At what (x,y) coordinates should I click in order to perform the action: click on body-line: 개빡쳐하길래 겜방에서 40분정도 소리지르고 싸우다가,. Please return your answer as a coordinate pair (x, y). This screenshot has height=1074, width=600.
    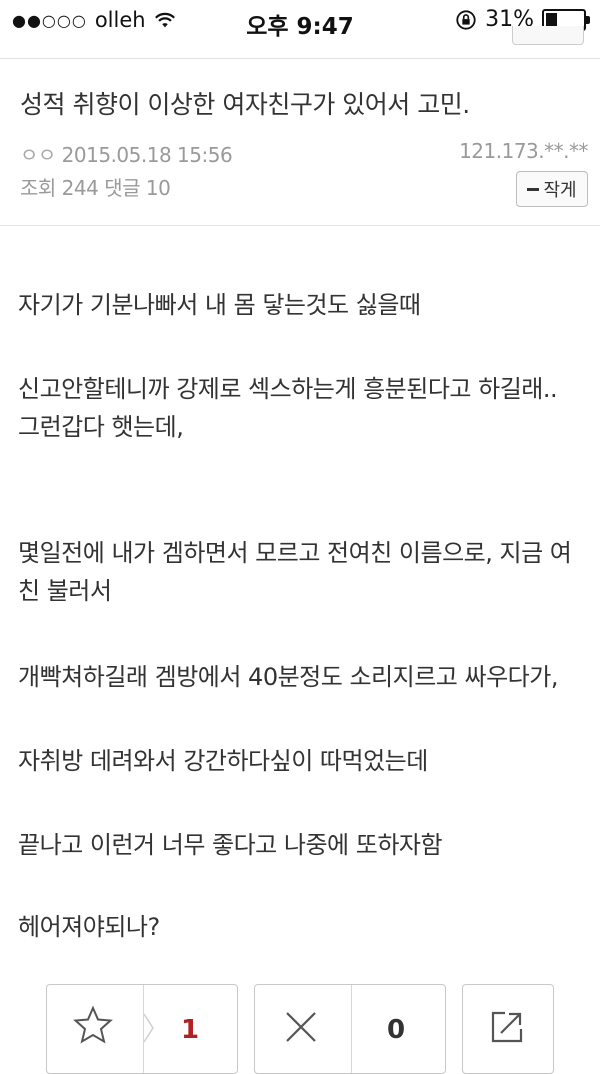
    Looking at the image, I should click on (288, 677).